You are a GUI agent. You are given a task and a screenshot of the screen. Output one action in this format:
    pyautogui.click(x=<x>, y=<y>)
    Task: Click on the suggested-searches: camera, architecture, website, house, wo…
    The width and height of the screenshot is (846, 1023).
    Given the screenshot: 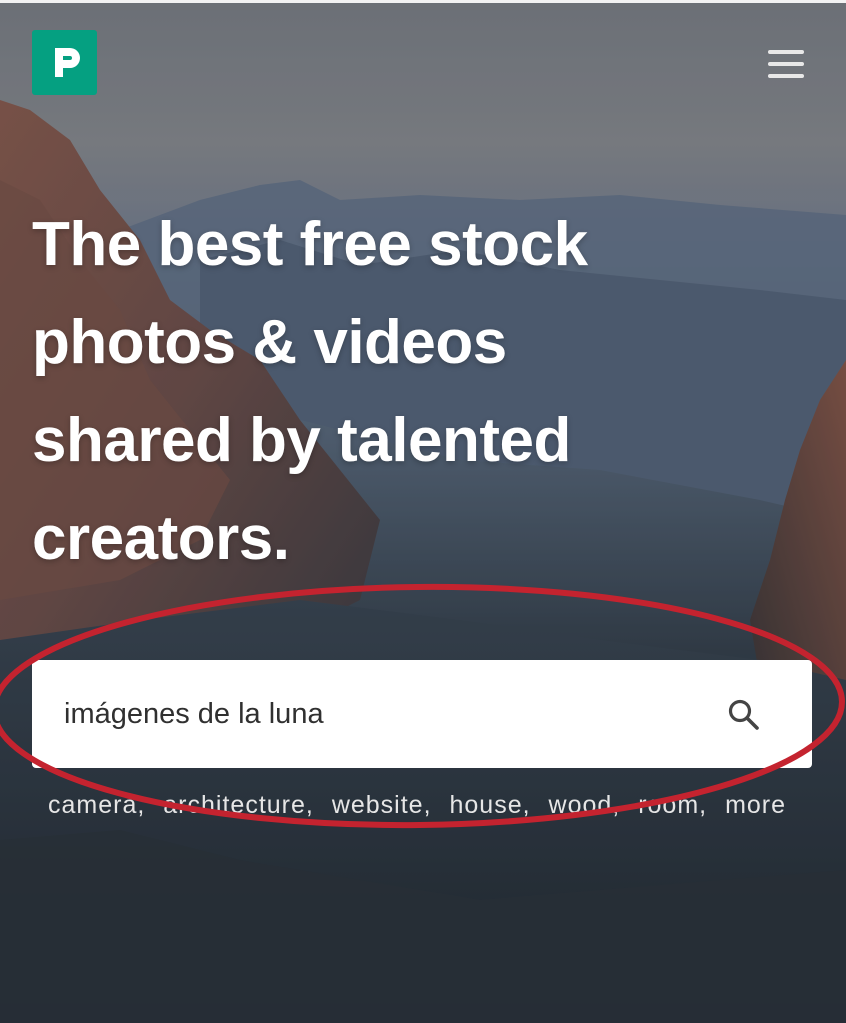 What is the action you would take?
    pyautogui.click(x=438, y=805)
    